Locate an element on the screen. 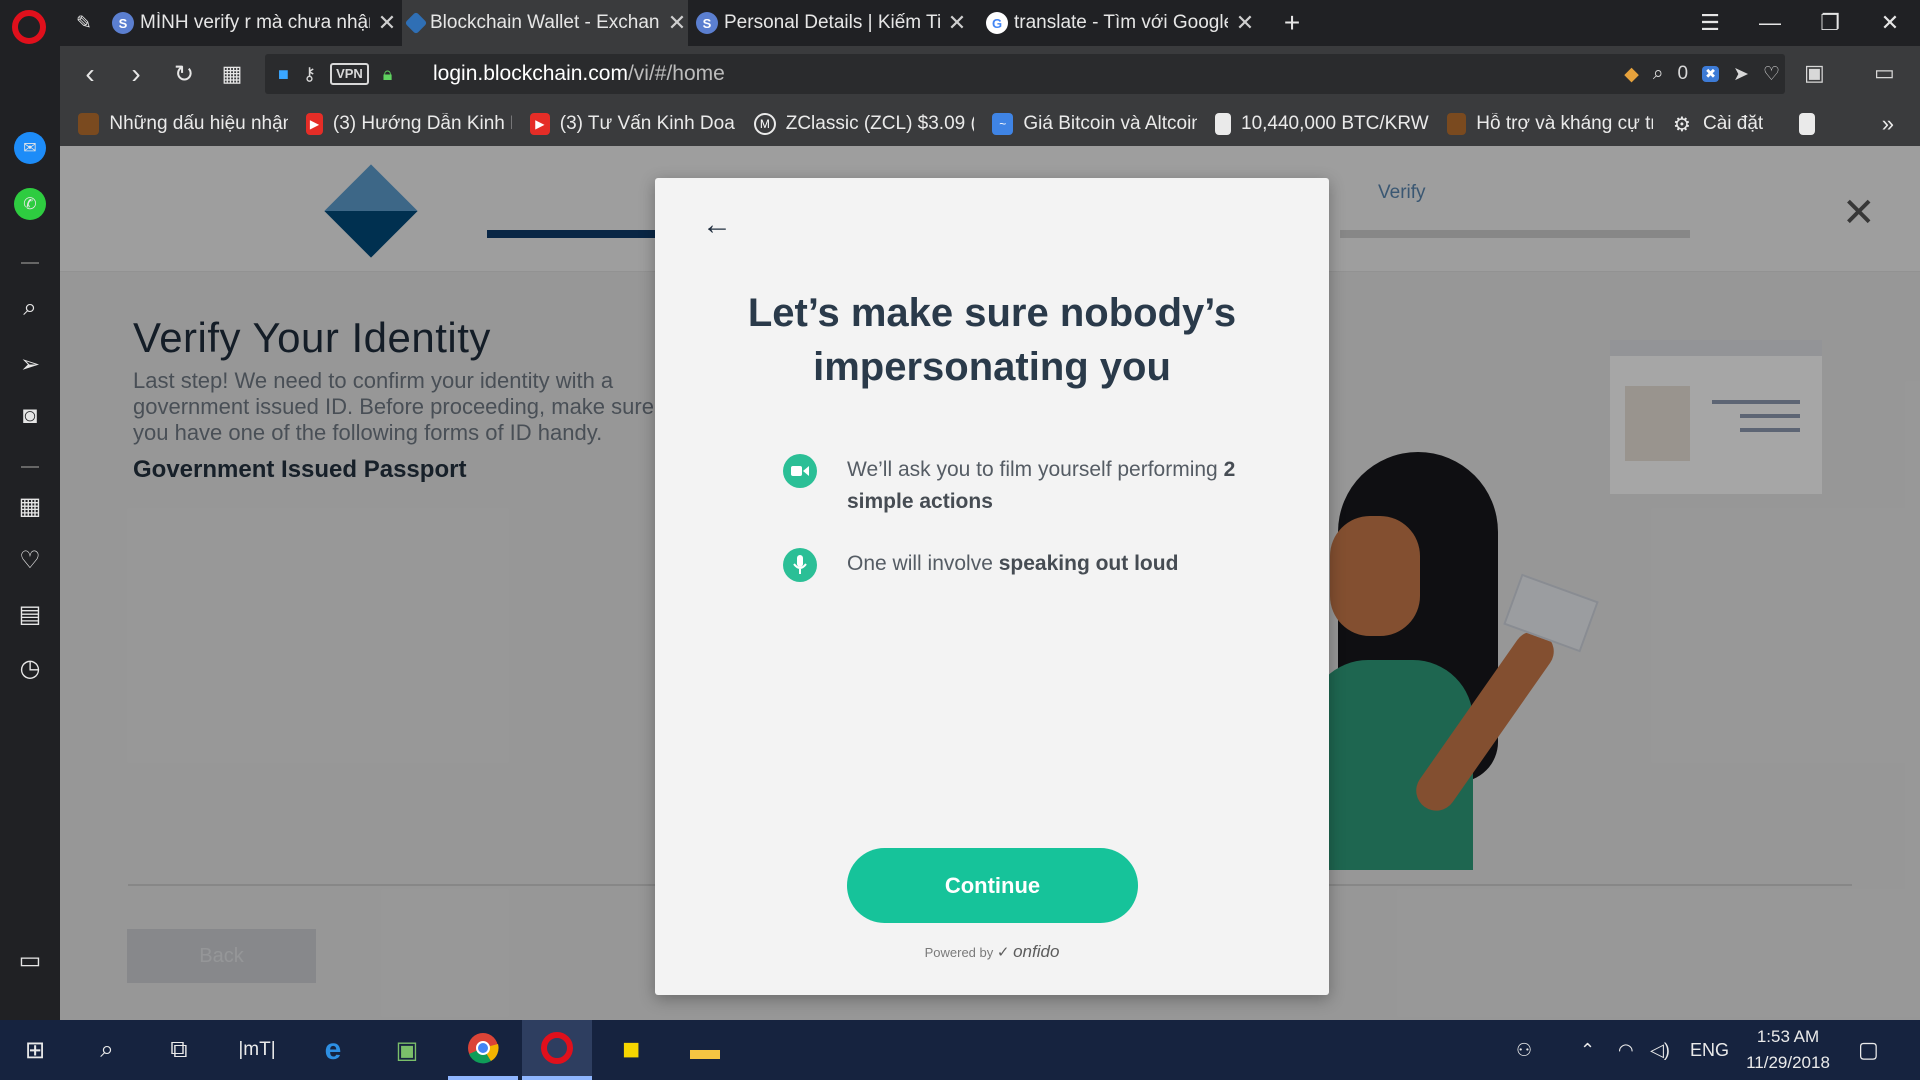  bookmark-label: Cài đặt is located at coordinates (1733, 123).